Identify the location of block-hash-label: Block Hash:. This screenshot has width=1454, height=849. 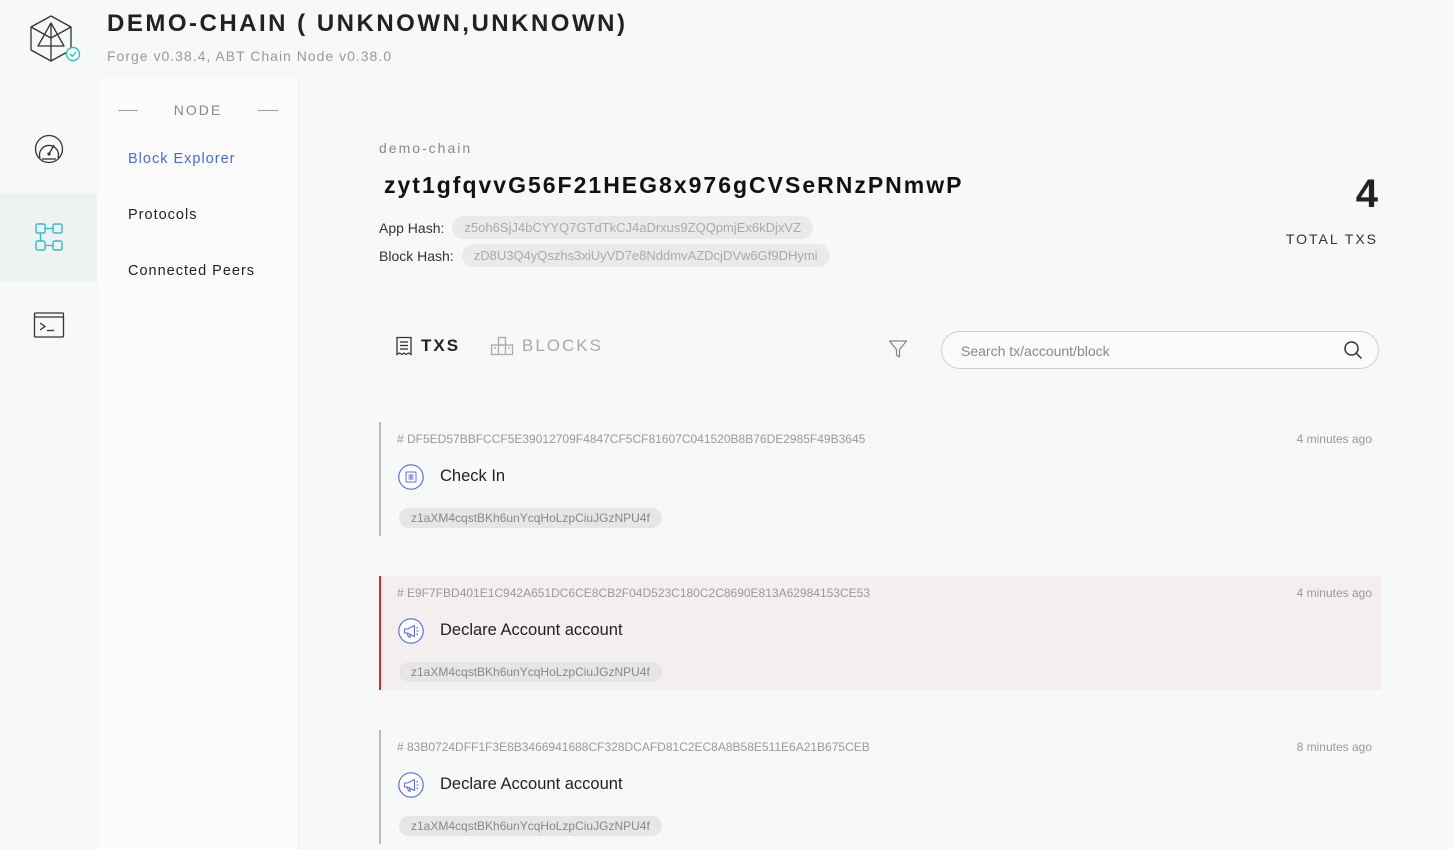
(416, 255).